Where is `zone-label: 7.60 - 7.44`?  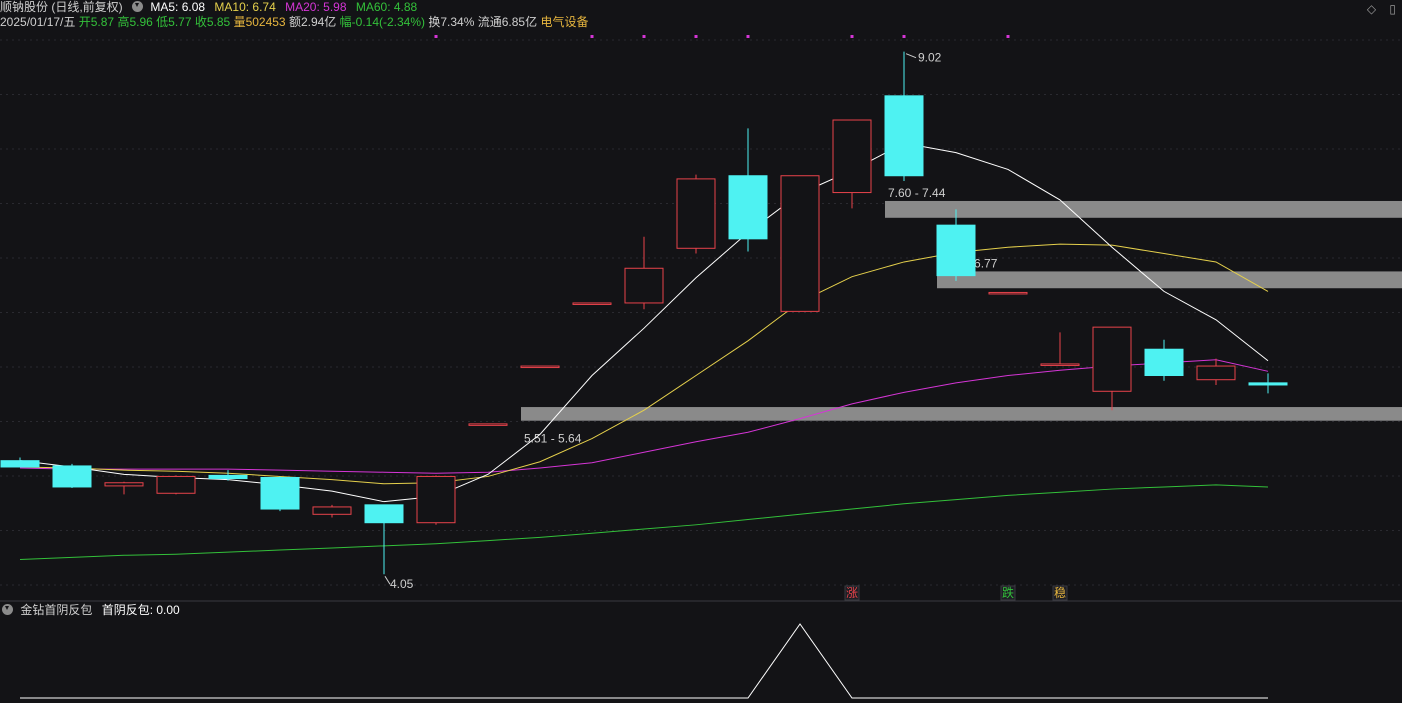 zone-label: 7.60 - 7.44 is located at coordinates (917, 193).